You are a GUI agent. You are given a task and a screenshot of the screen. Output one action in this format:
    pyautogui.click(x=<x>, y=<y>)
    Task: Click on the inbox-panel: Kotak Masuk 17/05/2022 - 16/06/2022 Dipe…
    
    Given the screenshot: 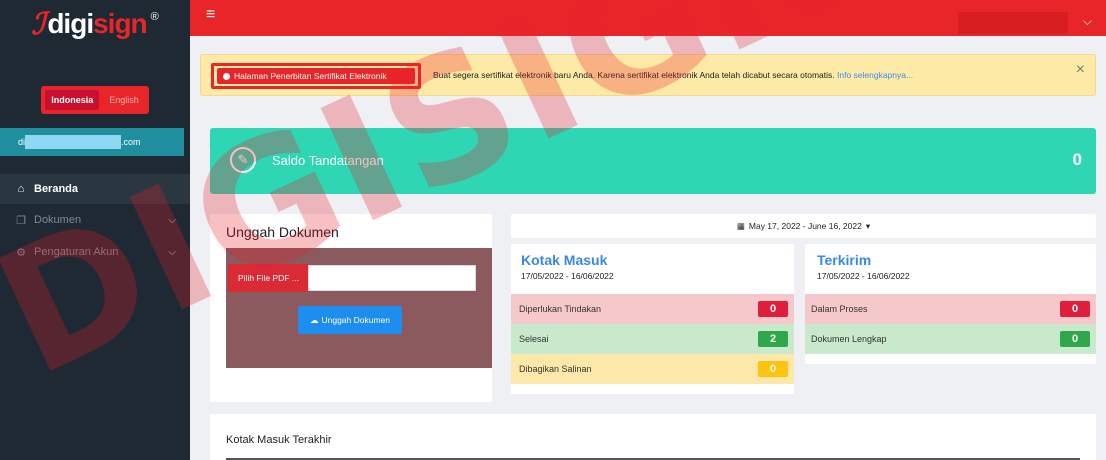 What is the action you would take?
    pyautogui.click(x=652, y=319)
    